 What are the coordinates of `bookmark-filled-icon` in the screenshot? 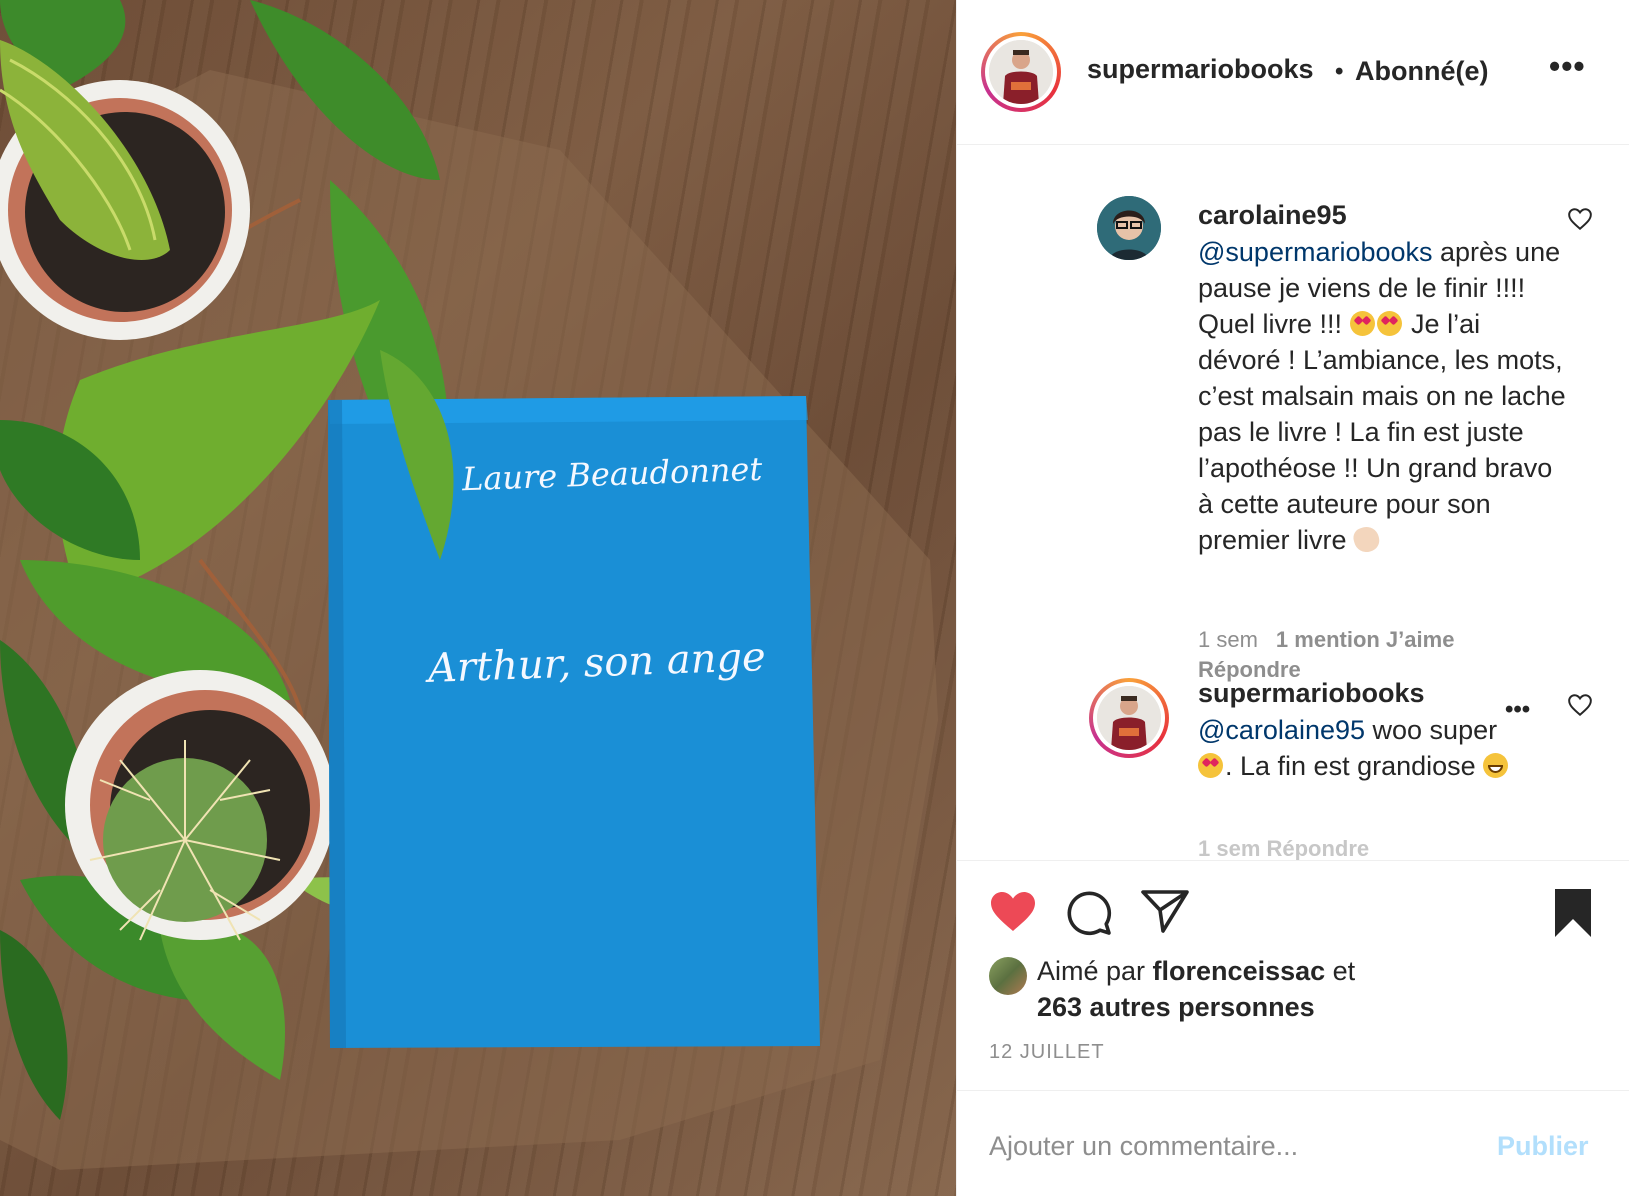 It's located at (1573, 913).